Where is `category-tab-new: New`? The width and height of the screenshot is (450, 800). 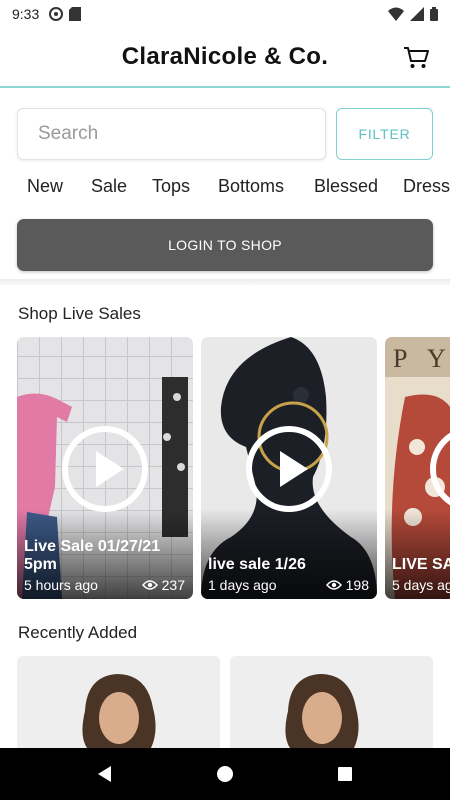
category-tab-new: New is located at coordinates (45, 186).